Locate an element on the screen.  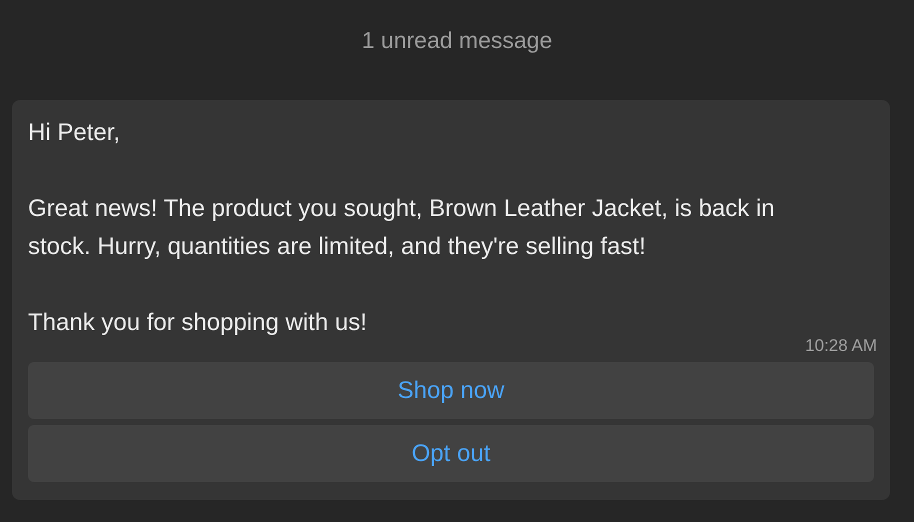
message-text: Great news! The product you sought, Brown Leather Jacket, is back in stock. Hurry, quantities are limited, and they're selling fast! is located at coordinates (402, 228).